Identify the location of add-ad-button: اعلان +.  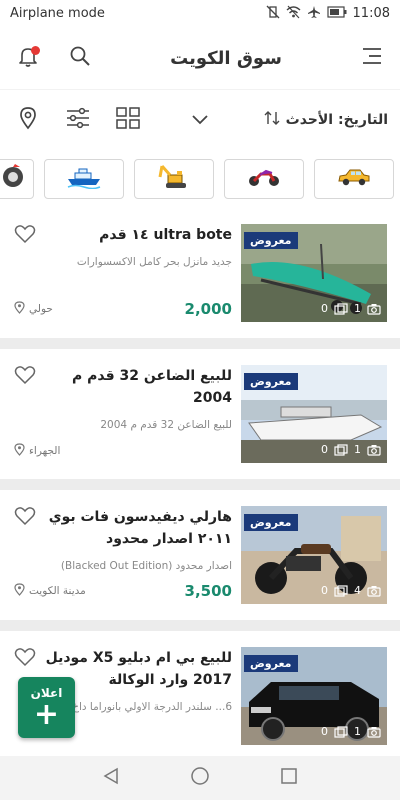
(46, 707).